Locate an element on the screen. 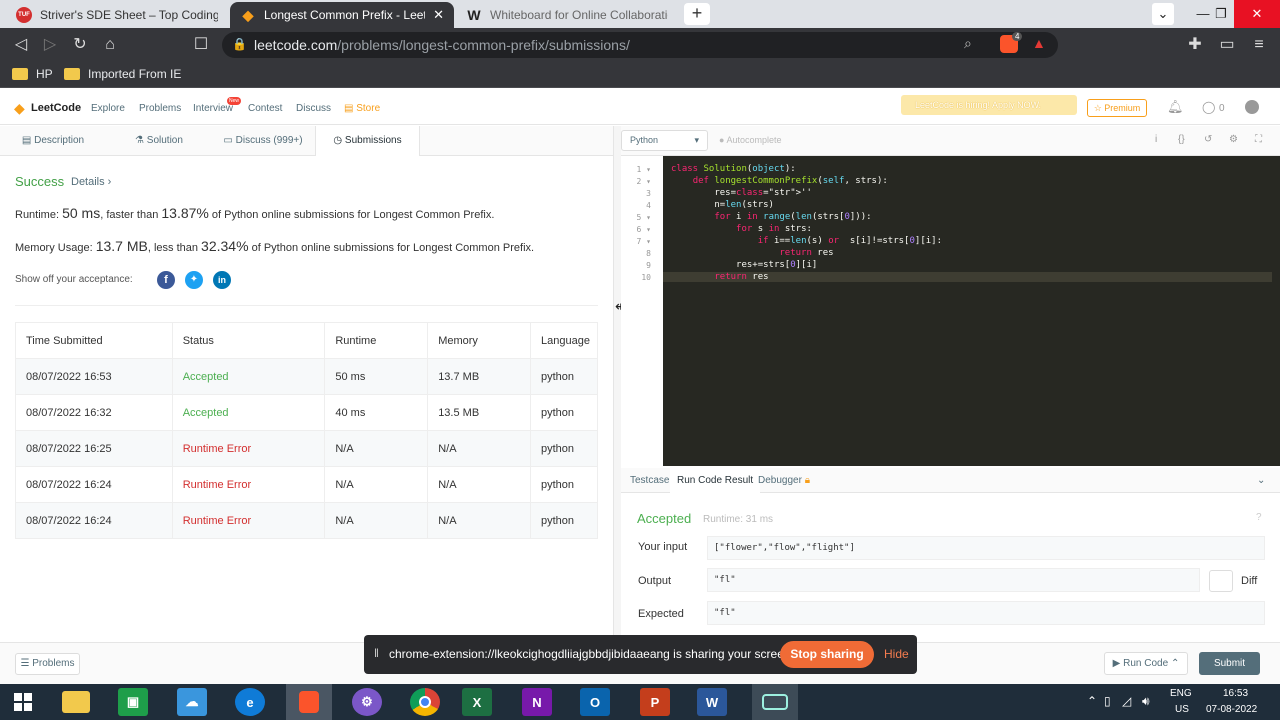  nav-problems: Problems is located at coordinates (160, 108).